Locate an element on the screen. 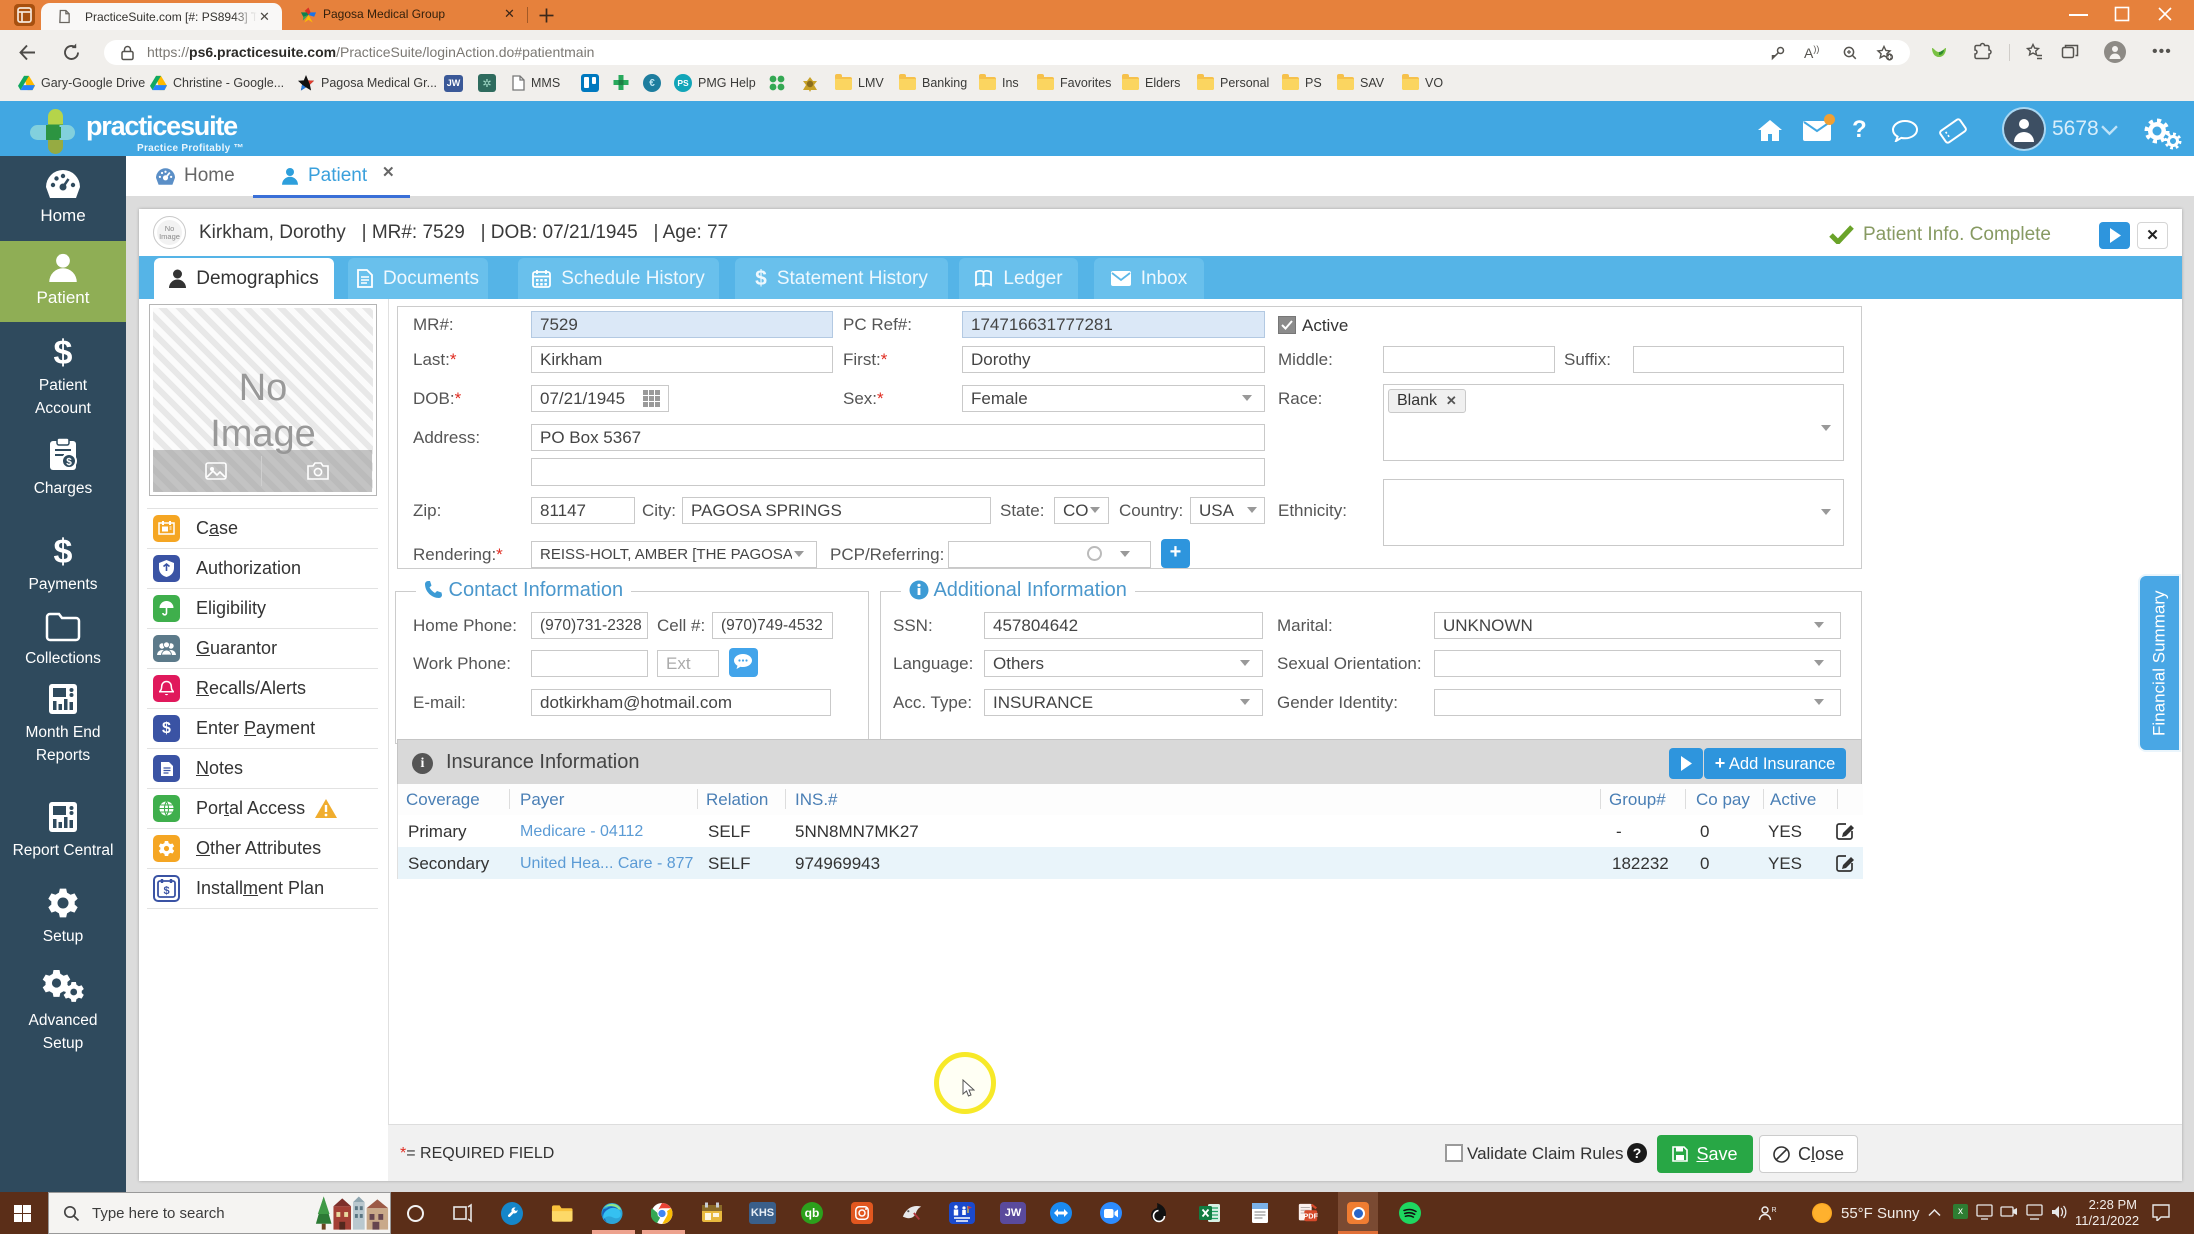 This screenshot has width=2194, height=1234. svg-text: R is located at coordinates (1773, 1210).